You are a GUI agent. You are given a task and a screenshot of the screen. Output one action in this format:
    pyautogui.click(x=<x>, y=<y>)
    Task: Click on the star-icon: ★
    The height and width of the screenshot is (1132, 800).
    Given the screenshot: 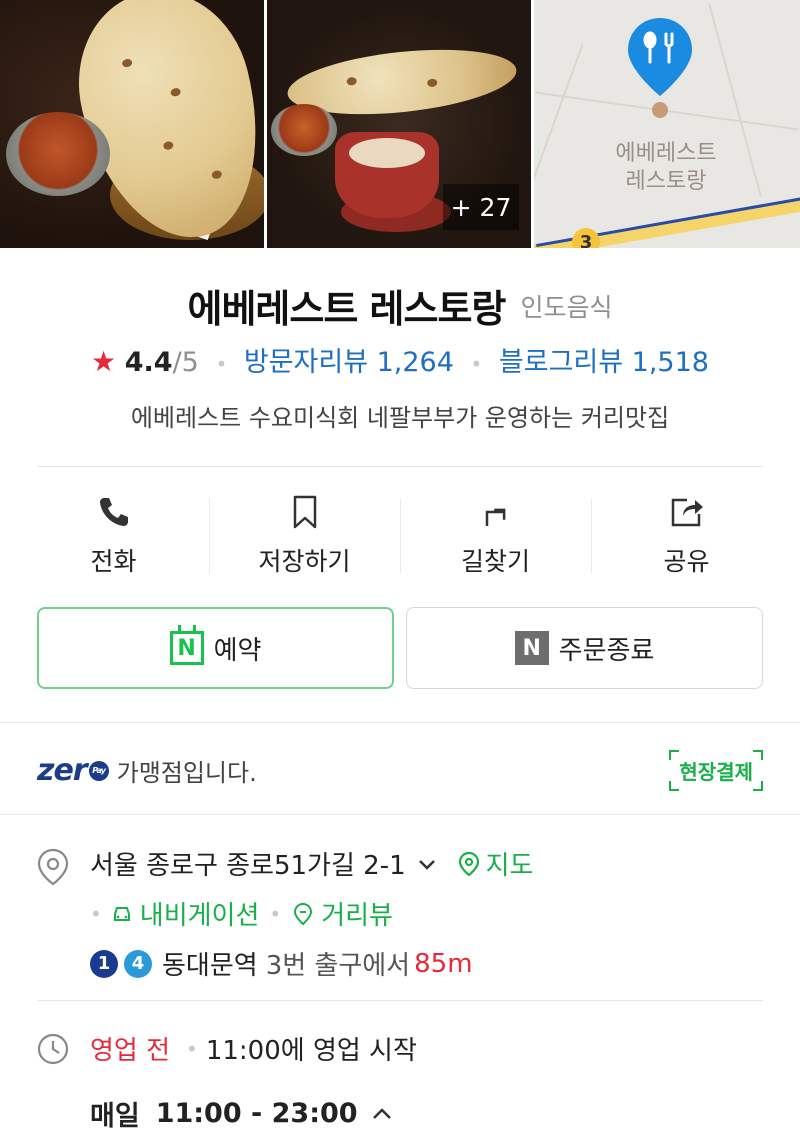 What is the action you would take?
    pyautogui.click(x=104, y=361)
    